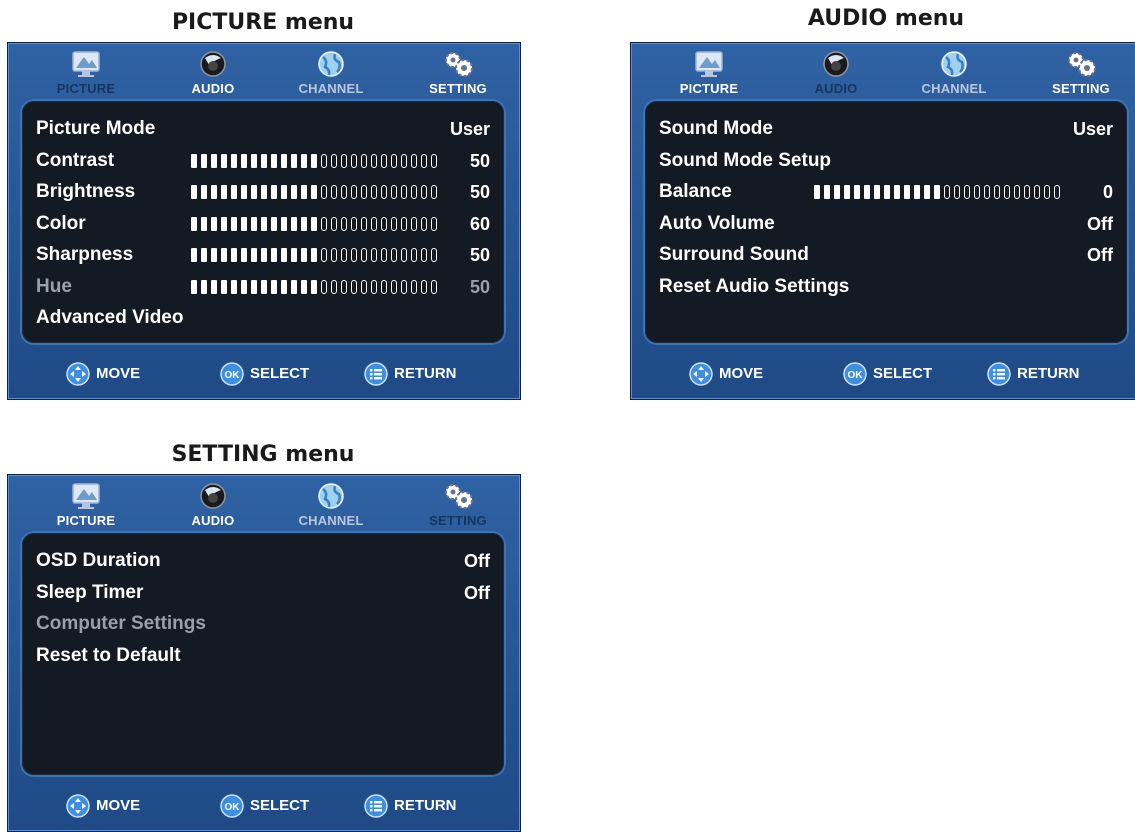 This screenshot has height=832, width=1135. What do you see at coordinates (376, 806) in the screenshot?
I see `menu-list-icon` at bounding box center [376, 806].